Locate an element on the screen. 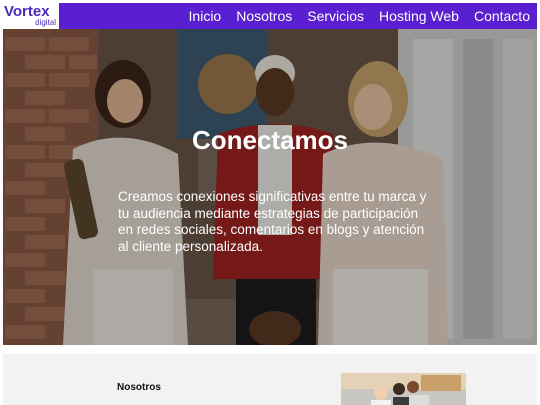 The height and width of the screenshot is (405, 540). hero-title: Conectamos is located at coordinates (270, 140).